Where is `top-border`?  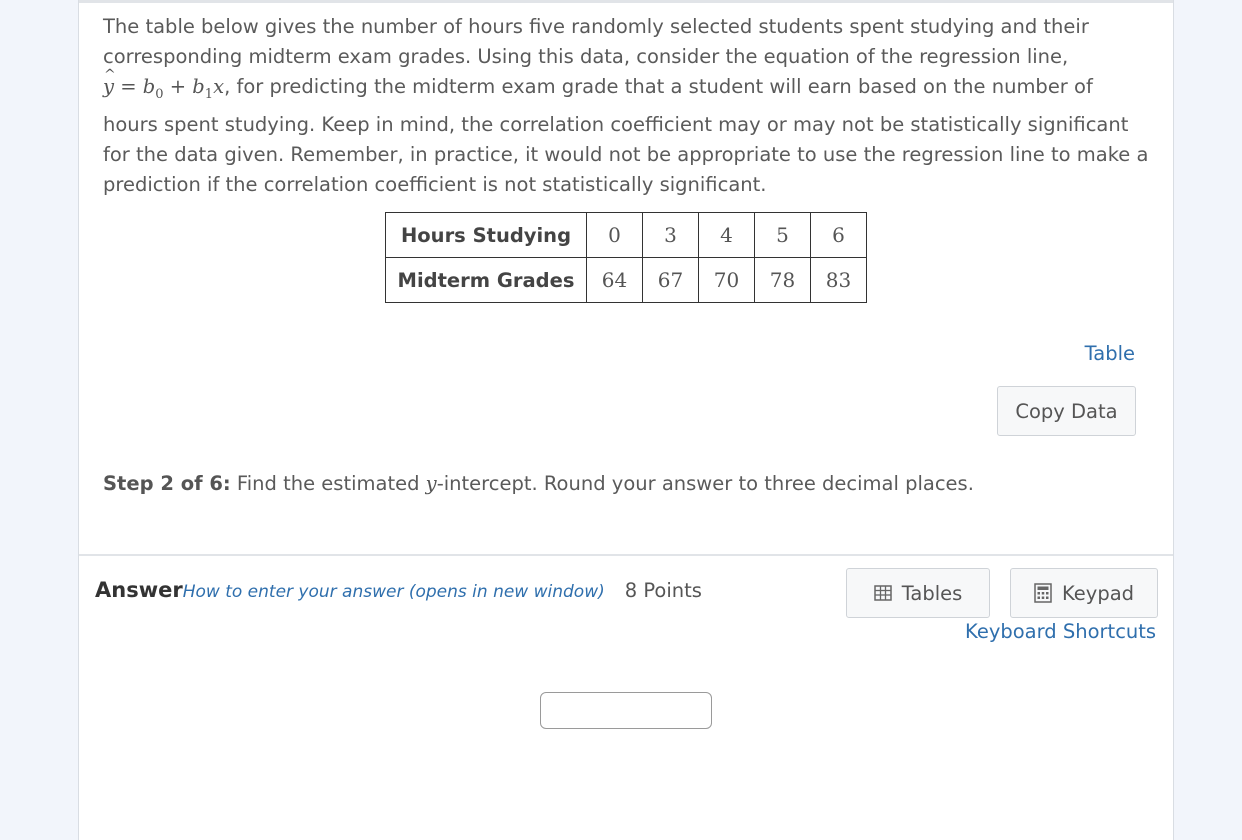
top-border is located at coordinates (626, 1).